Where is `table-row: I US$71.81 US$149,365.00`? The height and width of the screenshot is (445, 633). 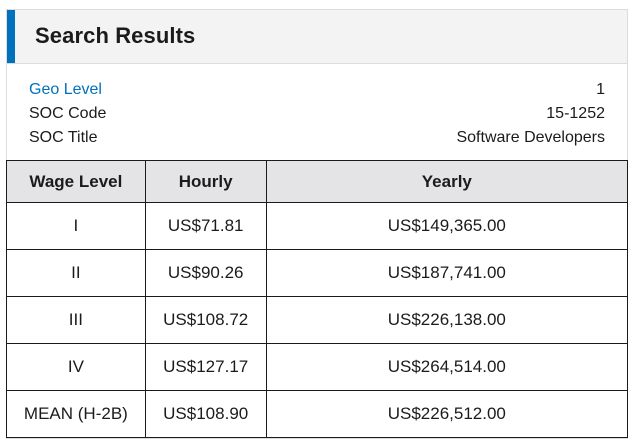 table-row: I US$71.81 US$149,365.00 is located at coordinates (317, 226).